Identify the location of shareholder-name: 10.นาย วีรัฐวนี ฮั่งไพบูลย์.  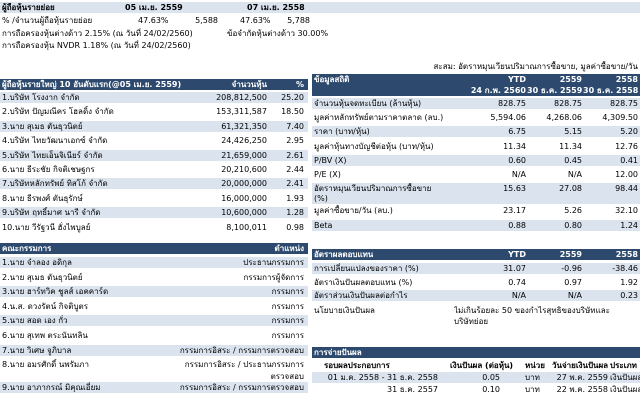
(46, 227).